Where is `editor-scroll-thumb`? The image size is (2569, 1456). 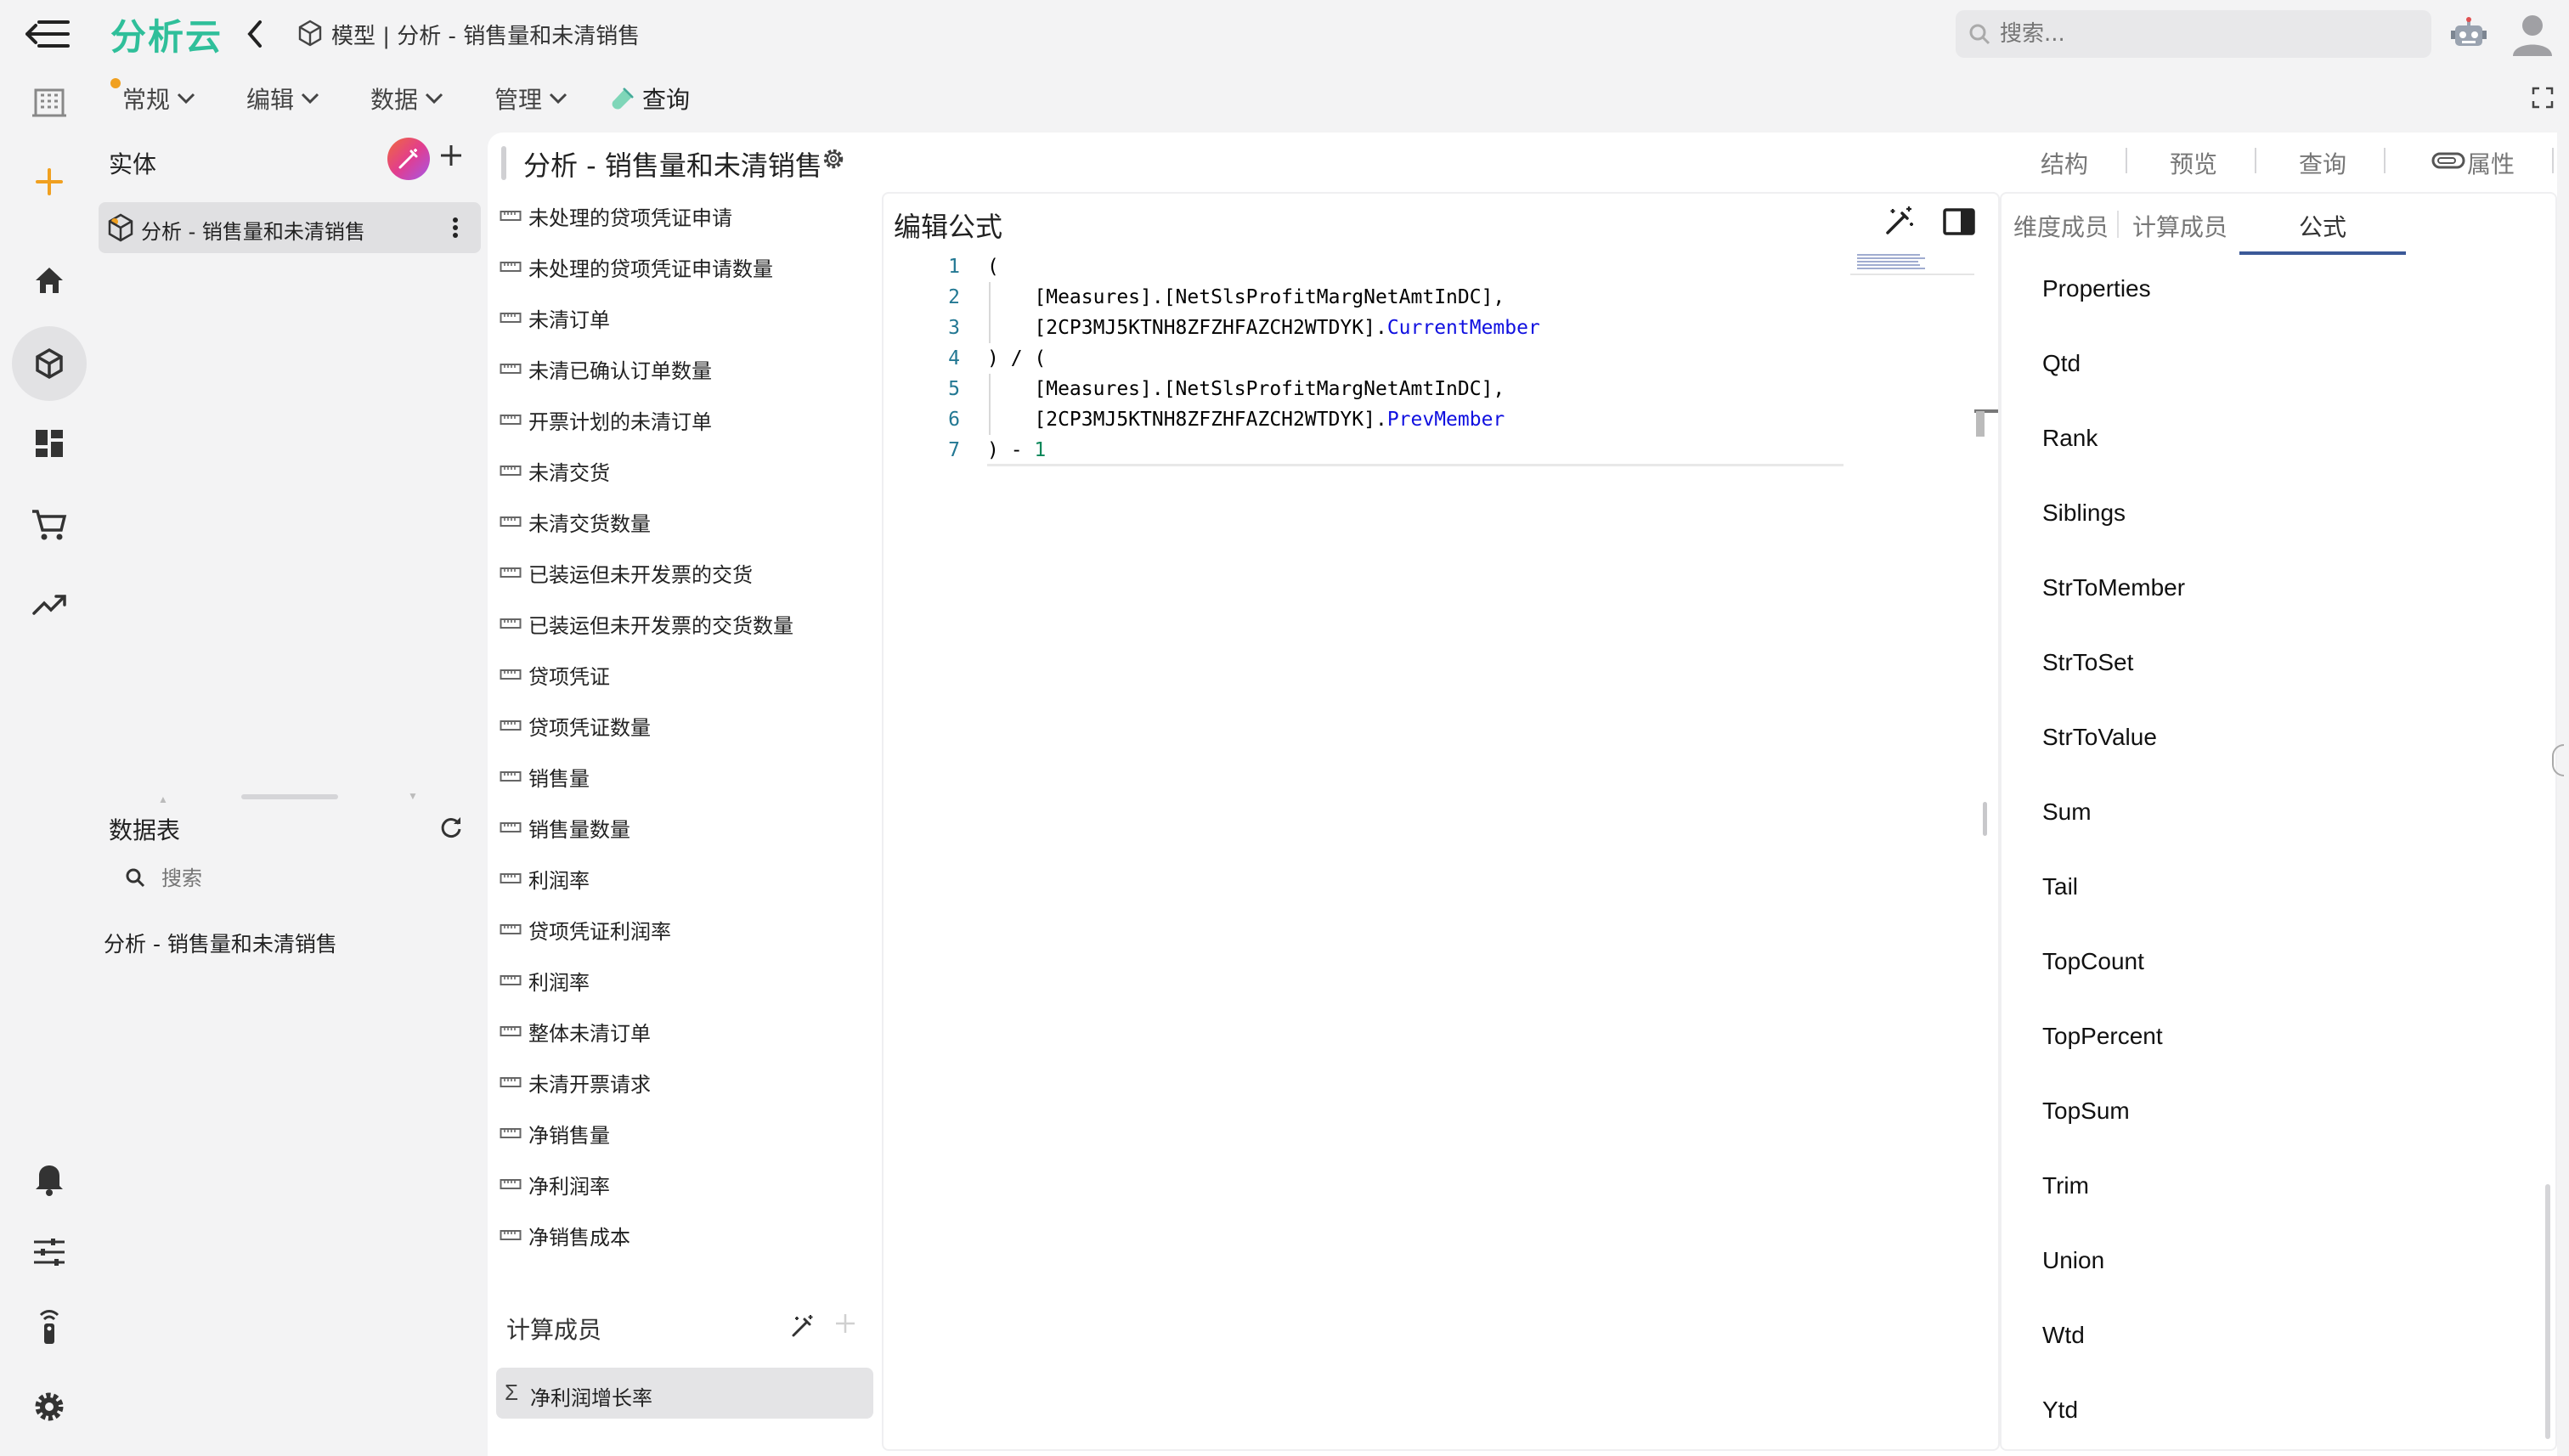
editor-scroll-thumb is located at coordinates (1981, 424).